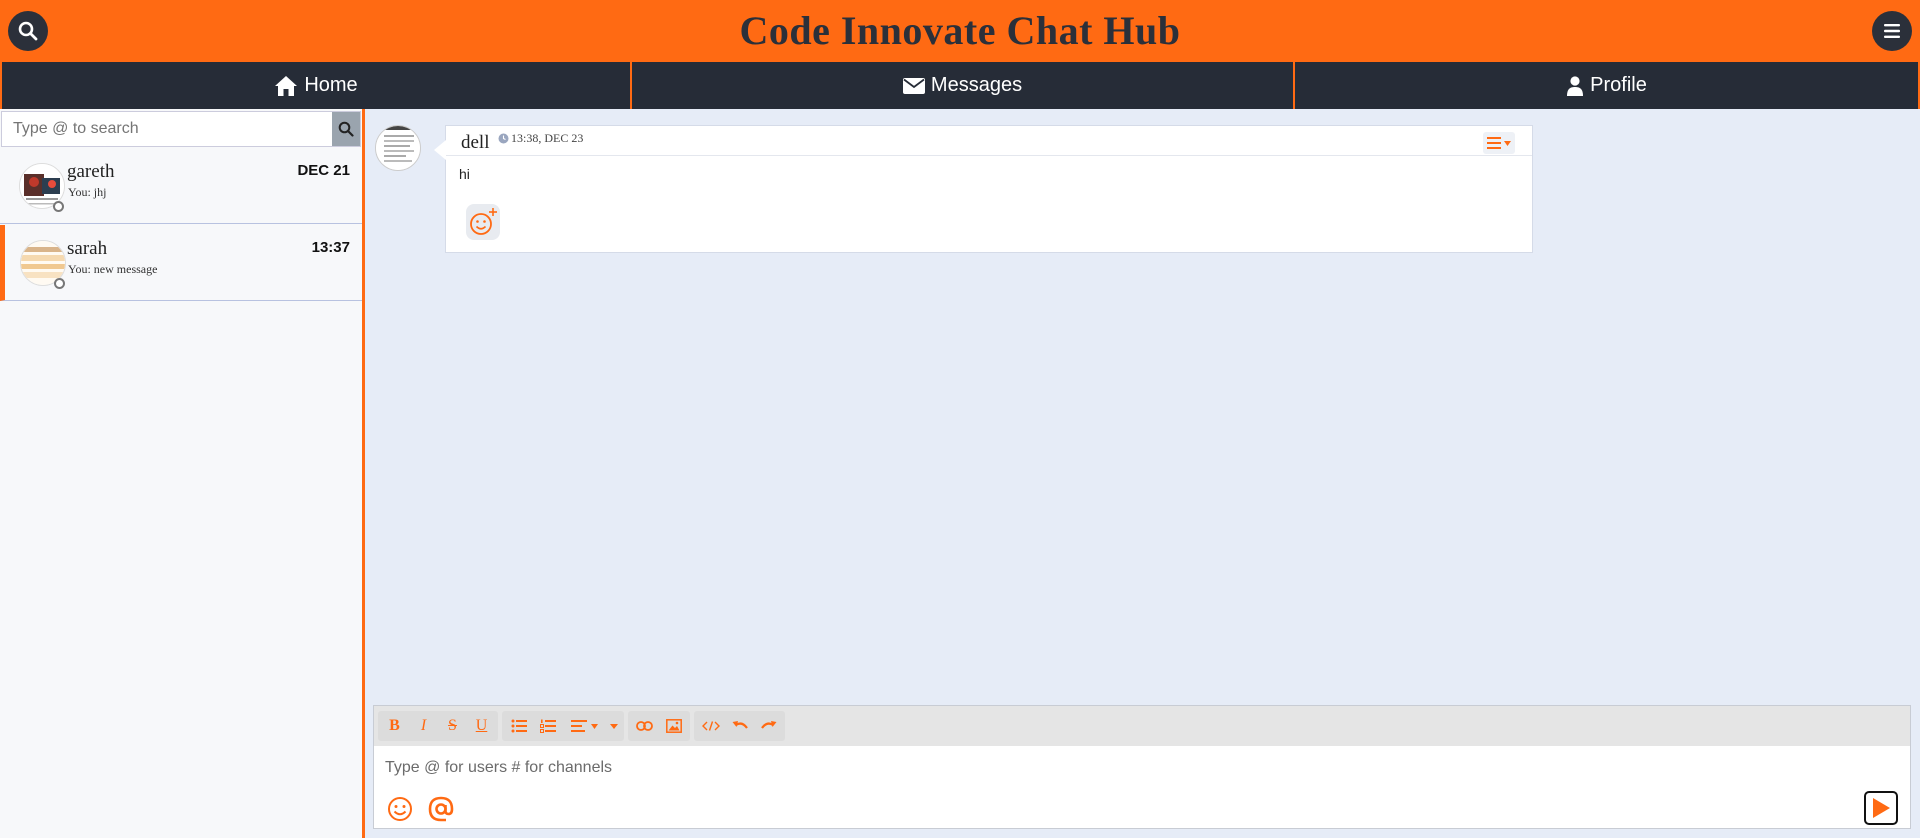 Image resolution: width=1920 pixels, height=838 pixels. What do you see at coordinates (464, 174) in the screenshot?
I see `message-text: hi` at bounding box center [464, 174].